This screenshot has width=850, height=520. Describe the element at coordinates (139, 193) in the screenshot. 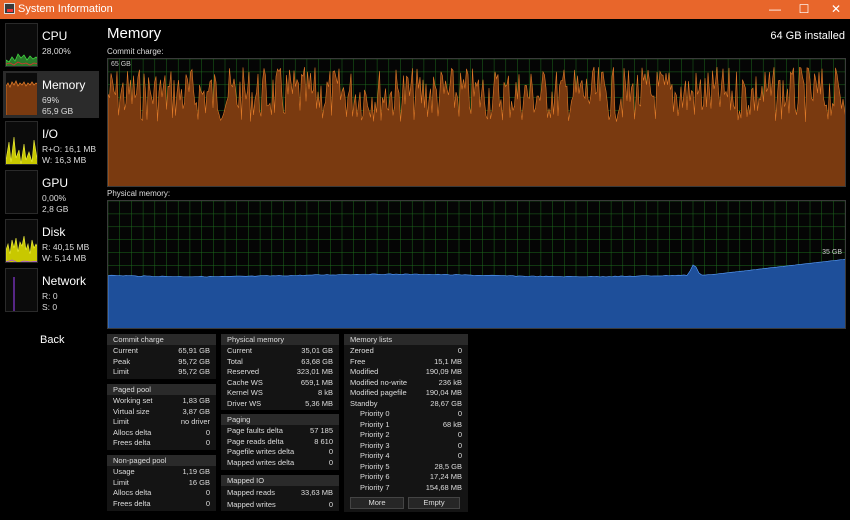

I see `physical-memory-label: Physical memory:` at that location.